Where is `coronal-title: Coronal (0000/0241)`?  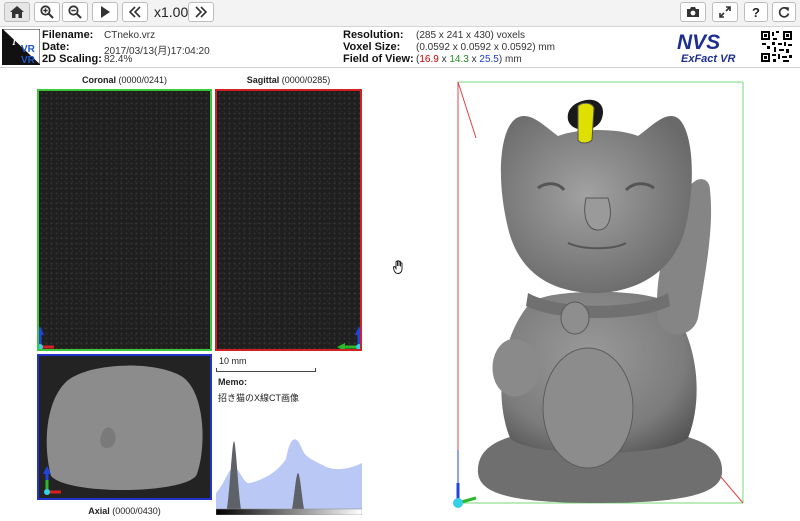
coronal-title: Coronal (0000/0241) is located at coordinates (124, 80).